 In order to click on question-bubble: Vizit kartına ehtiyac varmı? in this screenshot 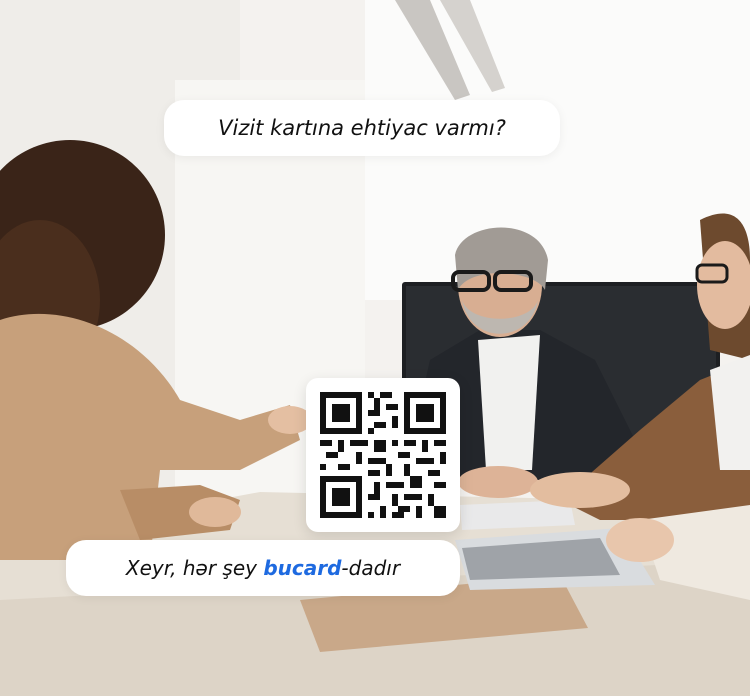, I will do `click(362, 128)`.